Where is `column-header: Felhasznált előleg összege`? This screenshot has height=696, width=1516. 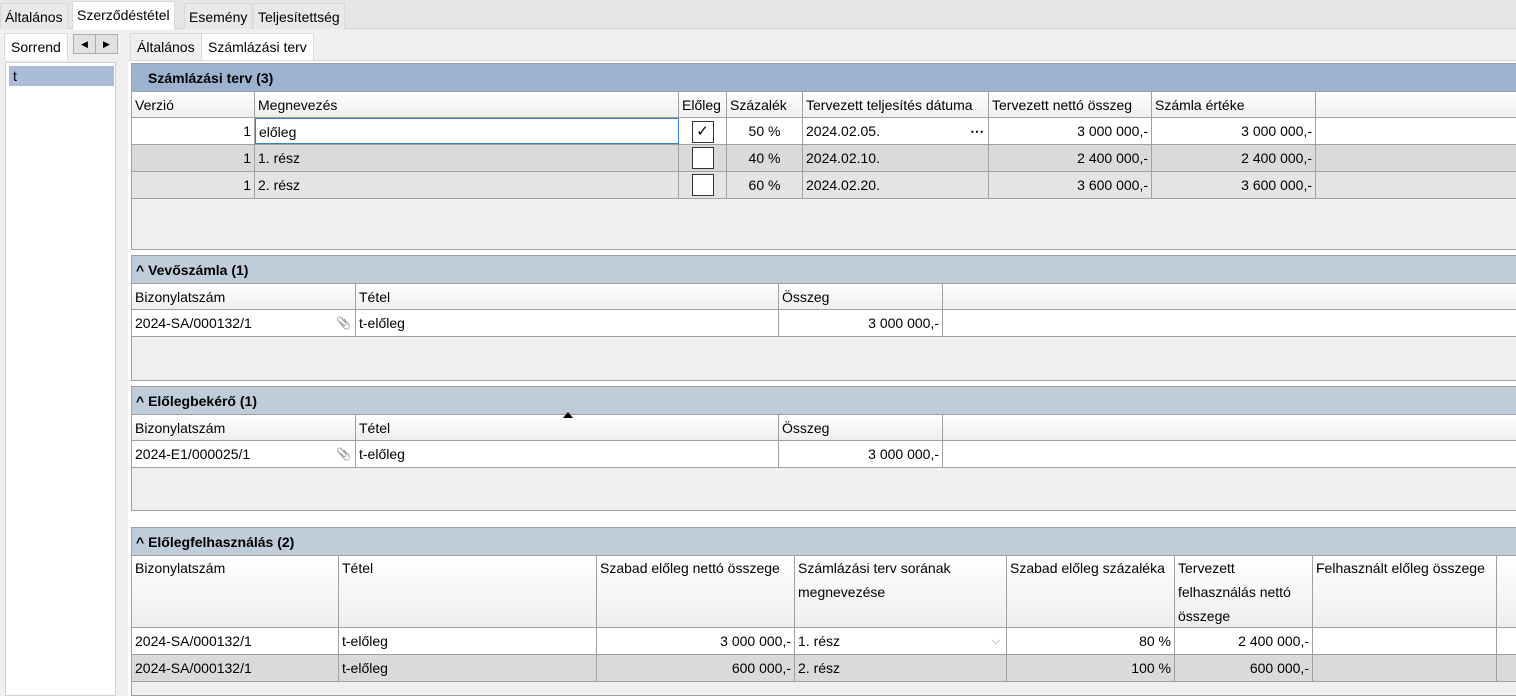
column-header: Felhasznált előleg összege is located at coordinates (1405, 591).